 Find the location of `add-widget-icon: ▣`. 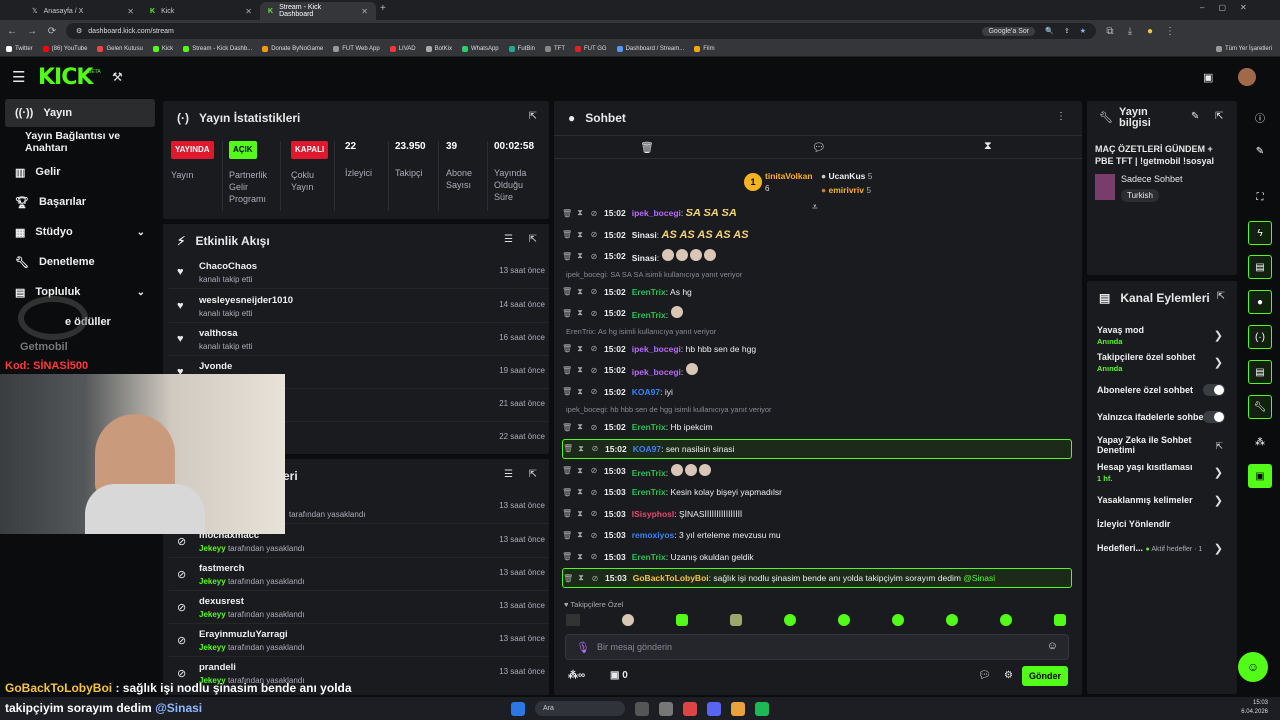

add-widget-icon: ▣ is located at coordinates (1260, 476).